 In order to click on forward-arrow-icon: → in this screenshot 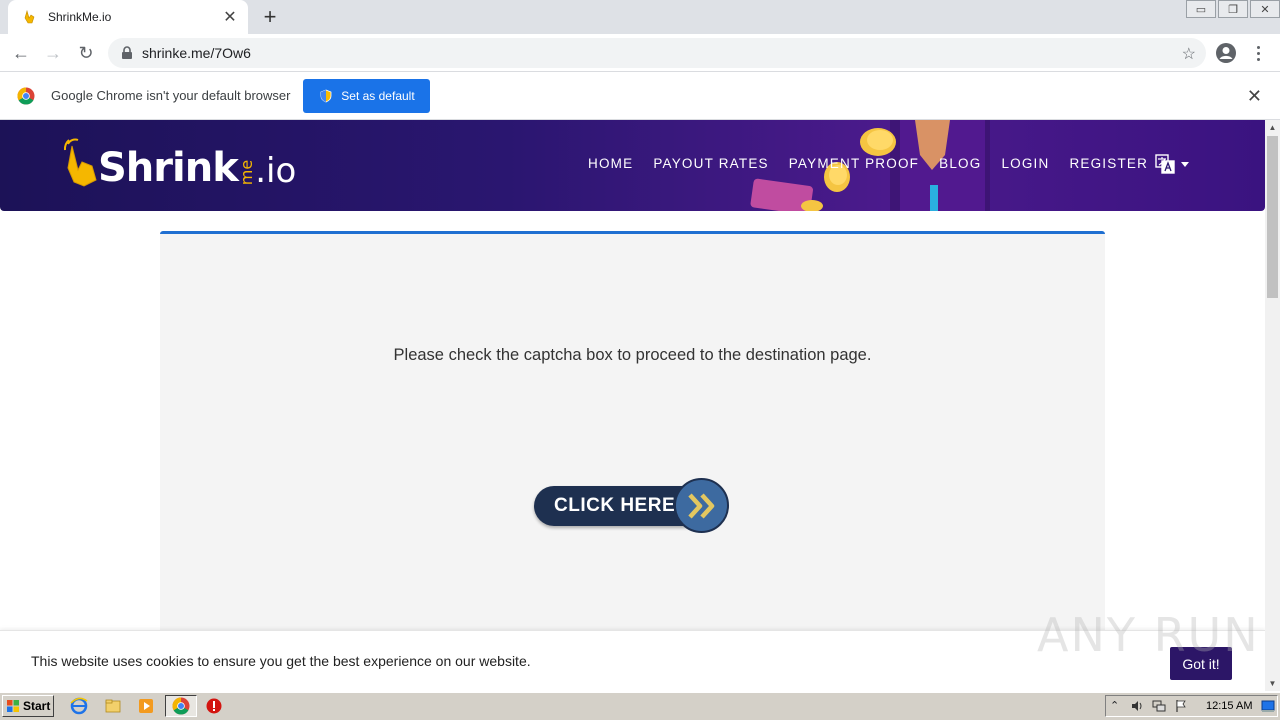, I will do `click(53, 53)`.